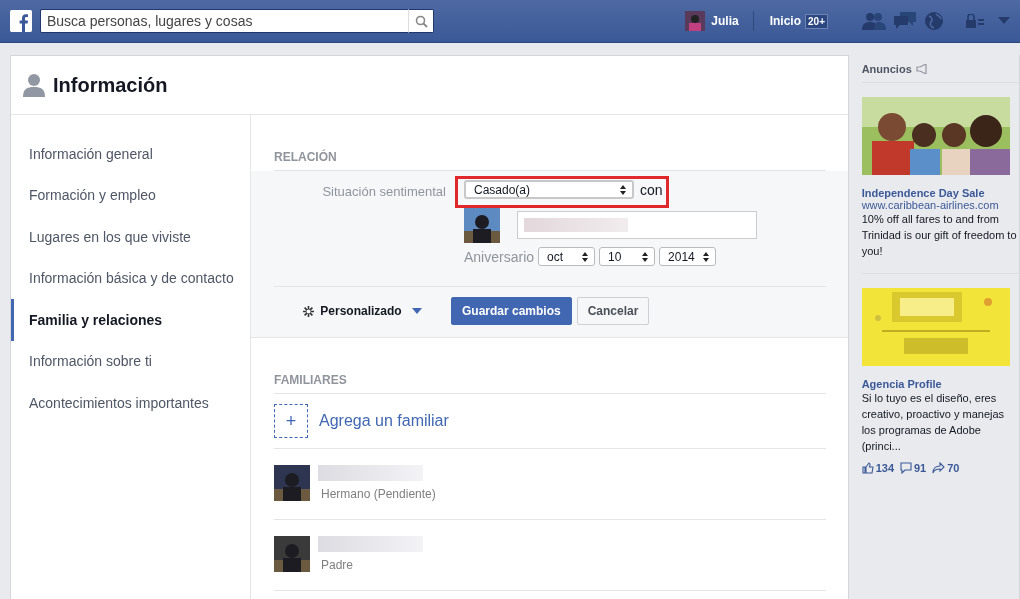 The image size is (1020, 599). I want to click on sidebar-item: Lugares en los que viviste, so click(130, 237).